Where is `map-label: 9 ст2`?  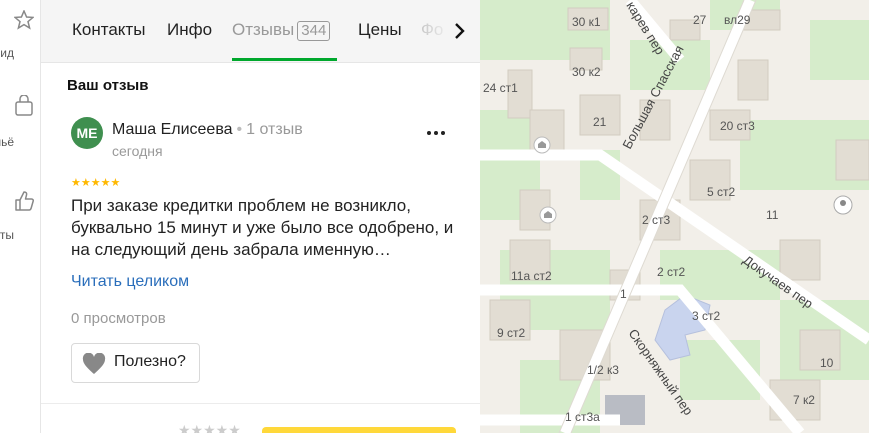 map-label: 9 ст2 is located at coordinates (511, 333).